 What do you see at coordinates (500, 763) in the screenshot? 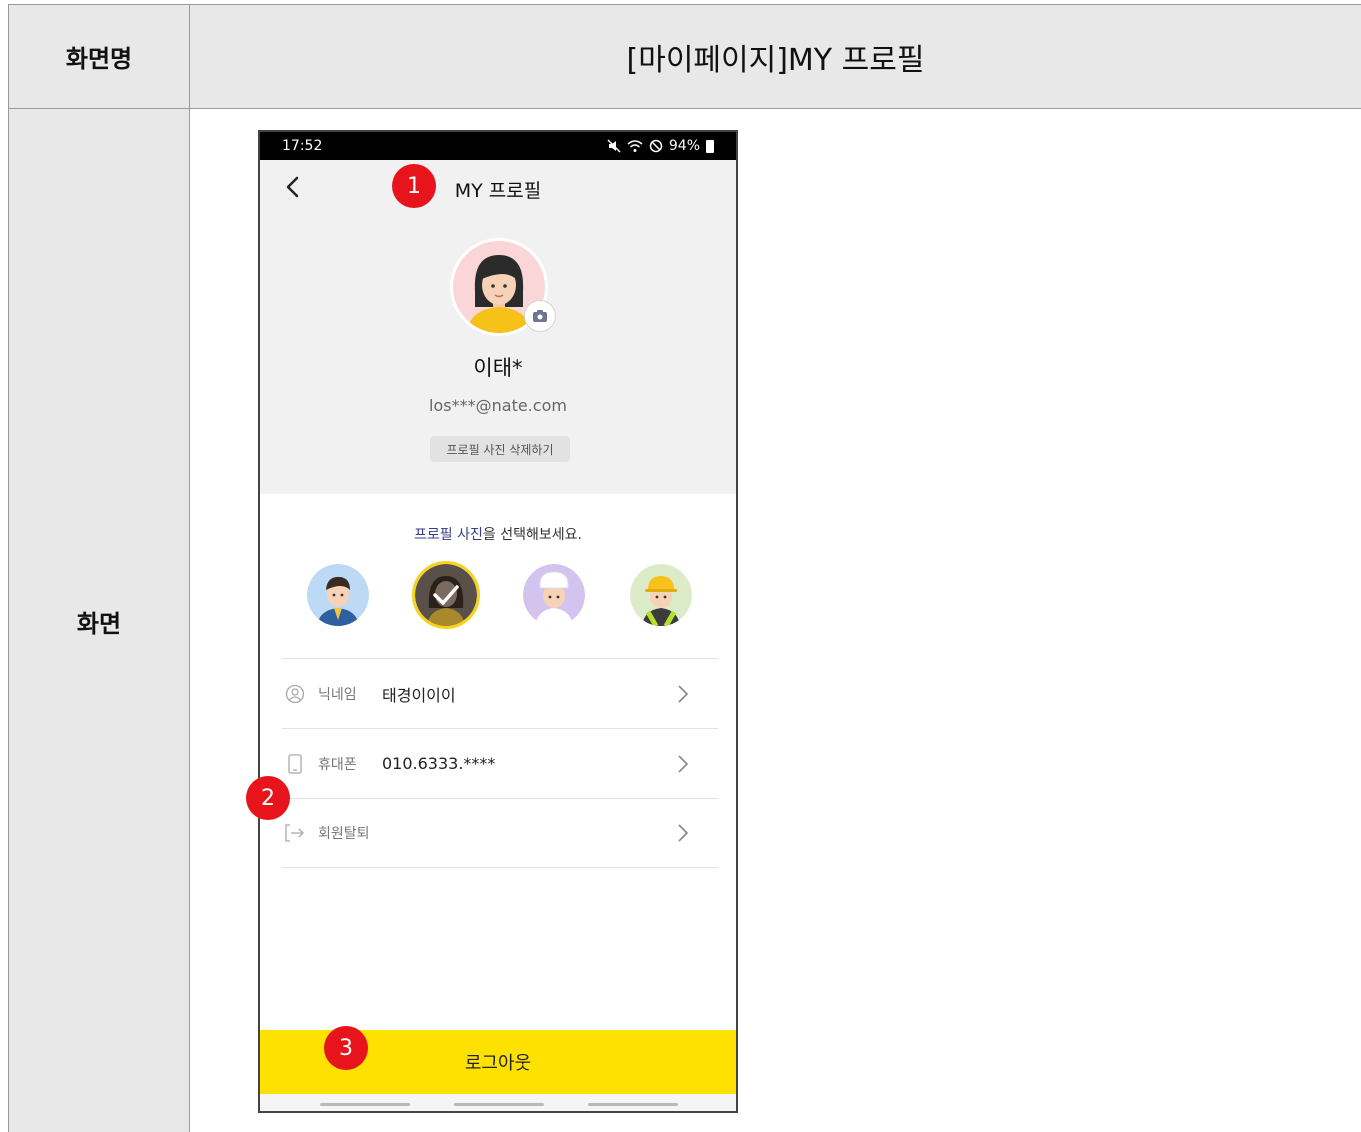
I see `menu-row-phone: 휴대폰 010.6333.****` at bounding box center [500, 763].